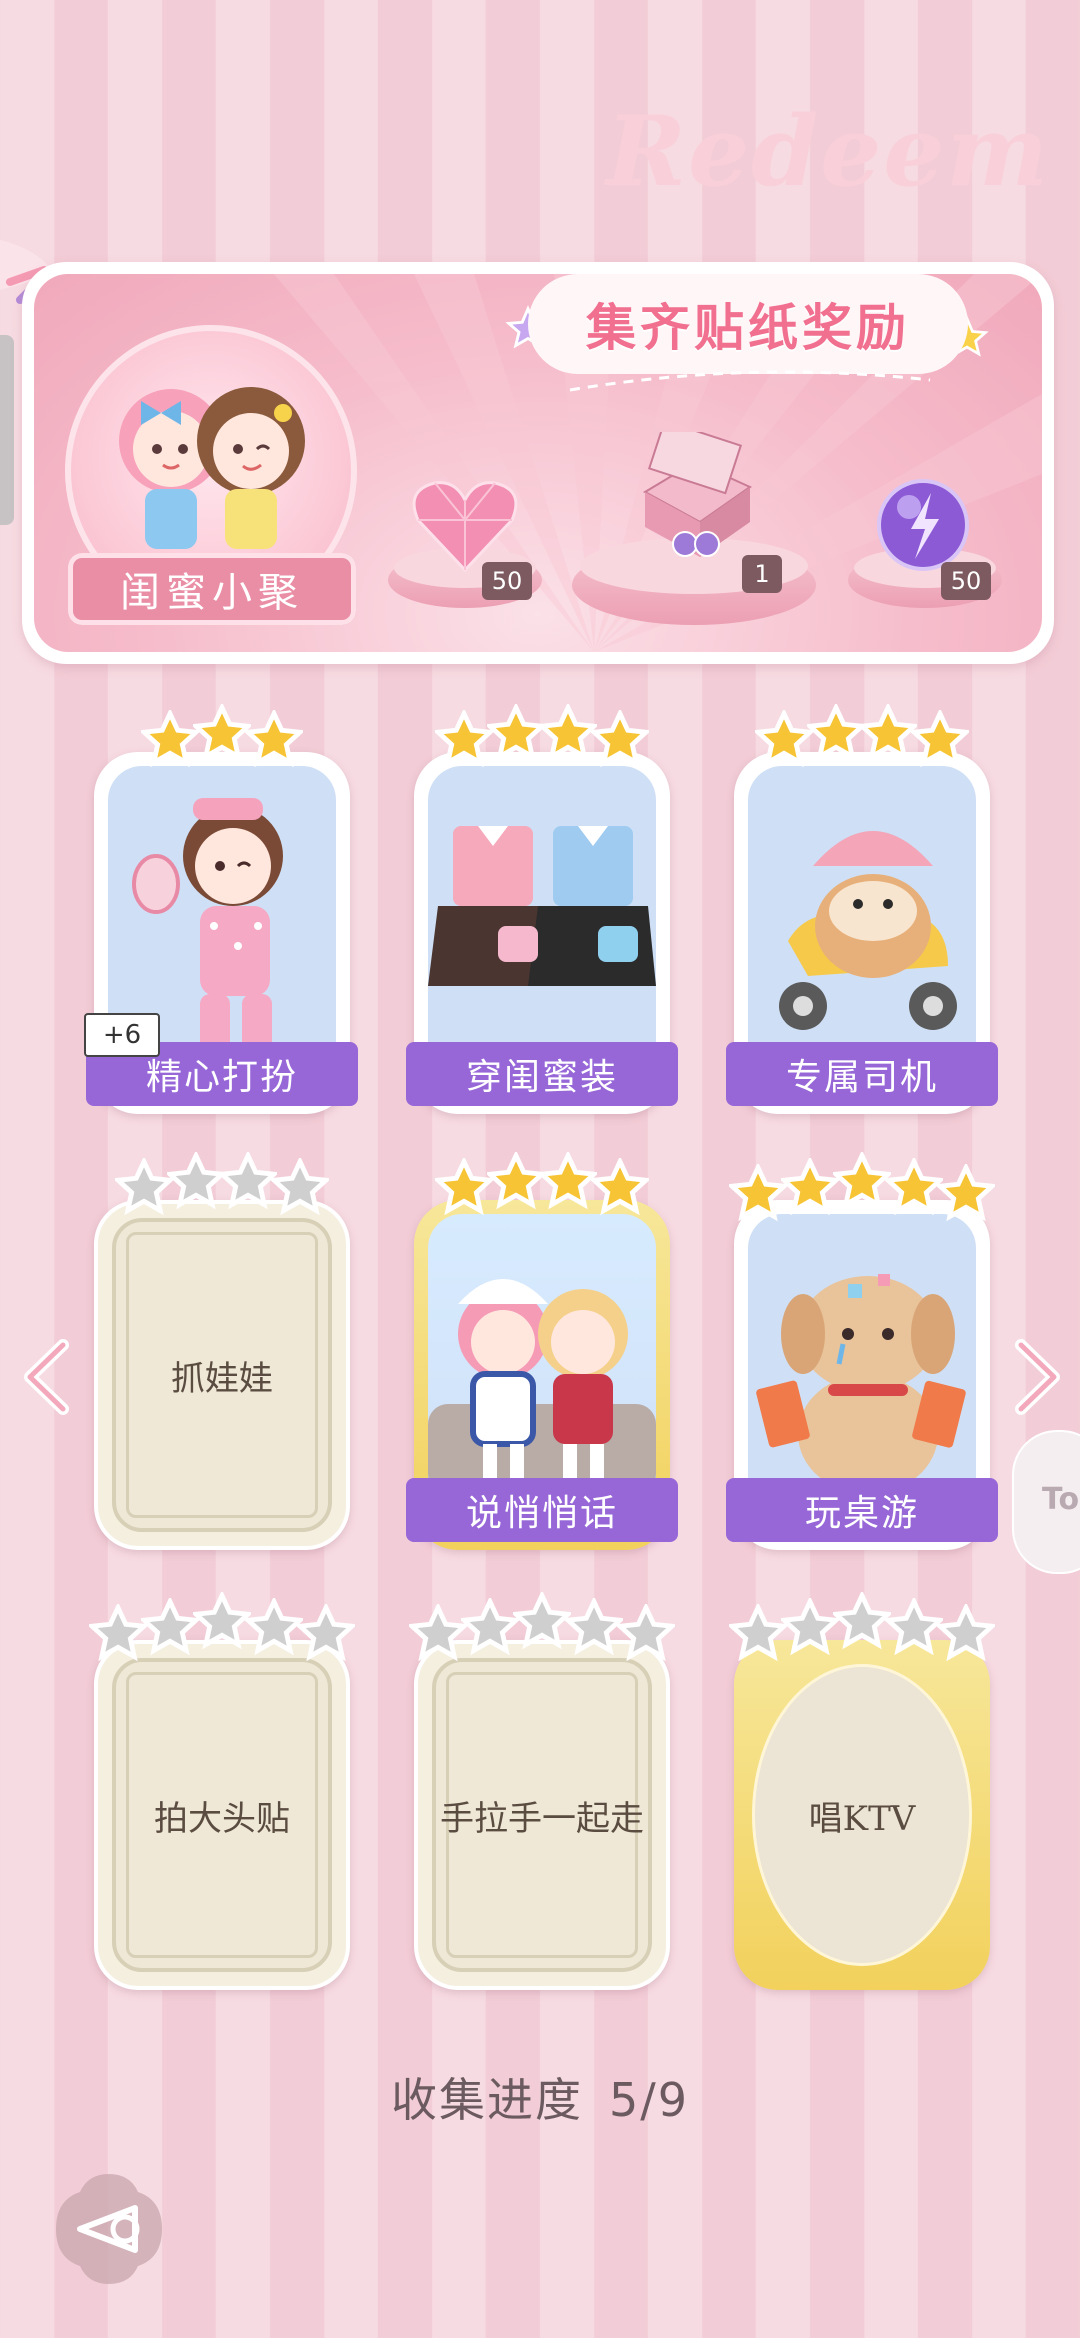 Image resolution: width=1080 pixels, height=2338 pixels. I want to click on card-name-bar: 专属司机, so click(862, 1074).